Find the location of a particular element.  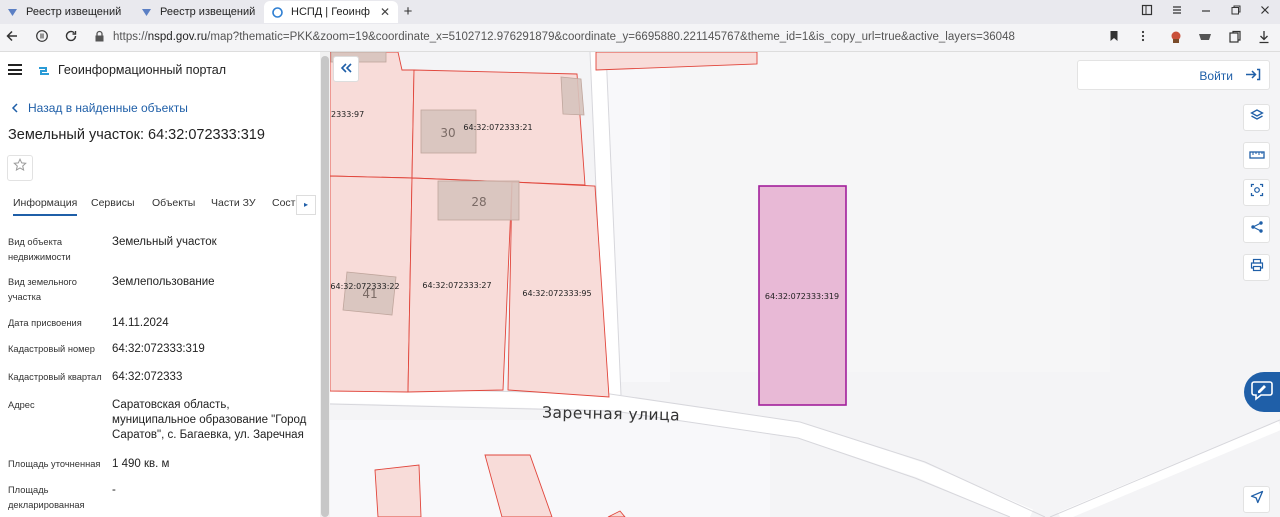

measure-button is located at coordinates (1256, 155).